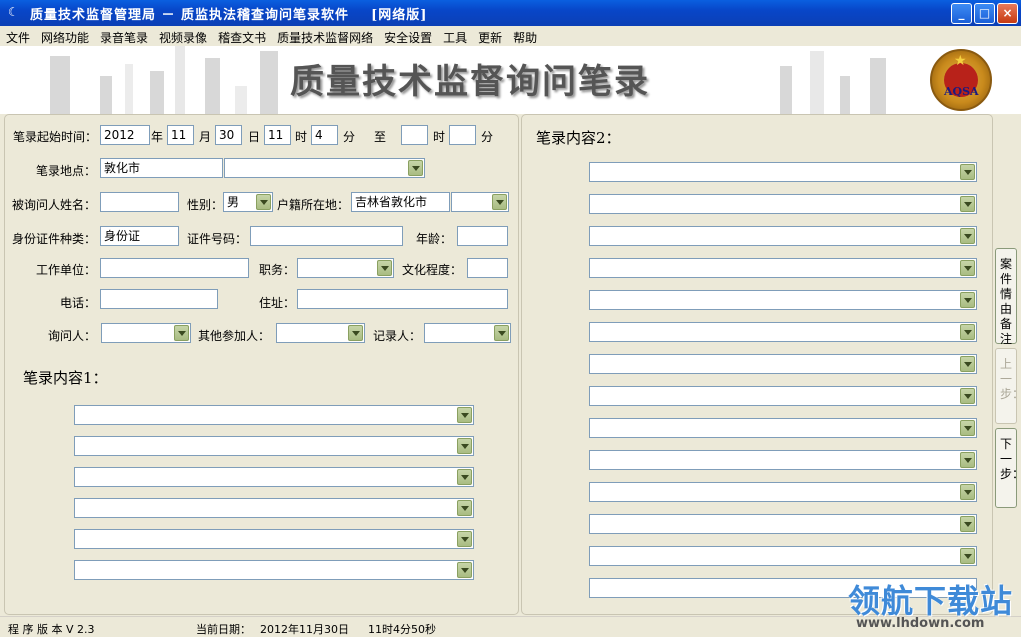  What do you see at coordinates (54, 205) in the screenshot?
I see `name-label: 被询问人姓名：` at bounding box center [54, 205].